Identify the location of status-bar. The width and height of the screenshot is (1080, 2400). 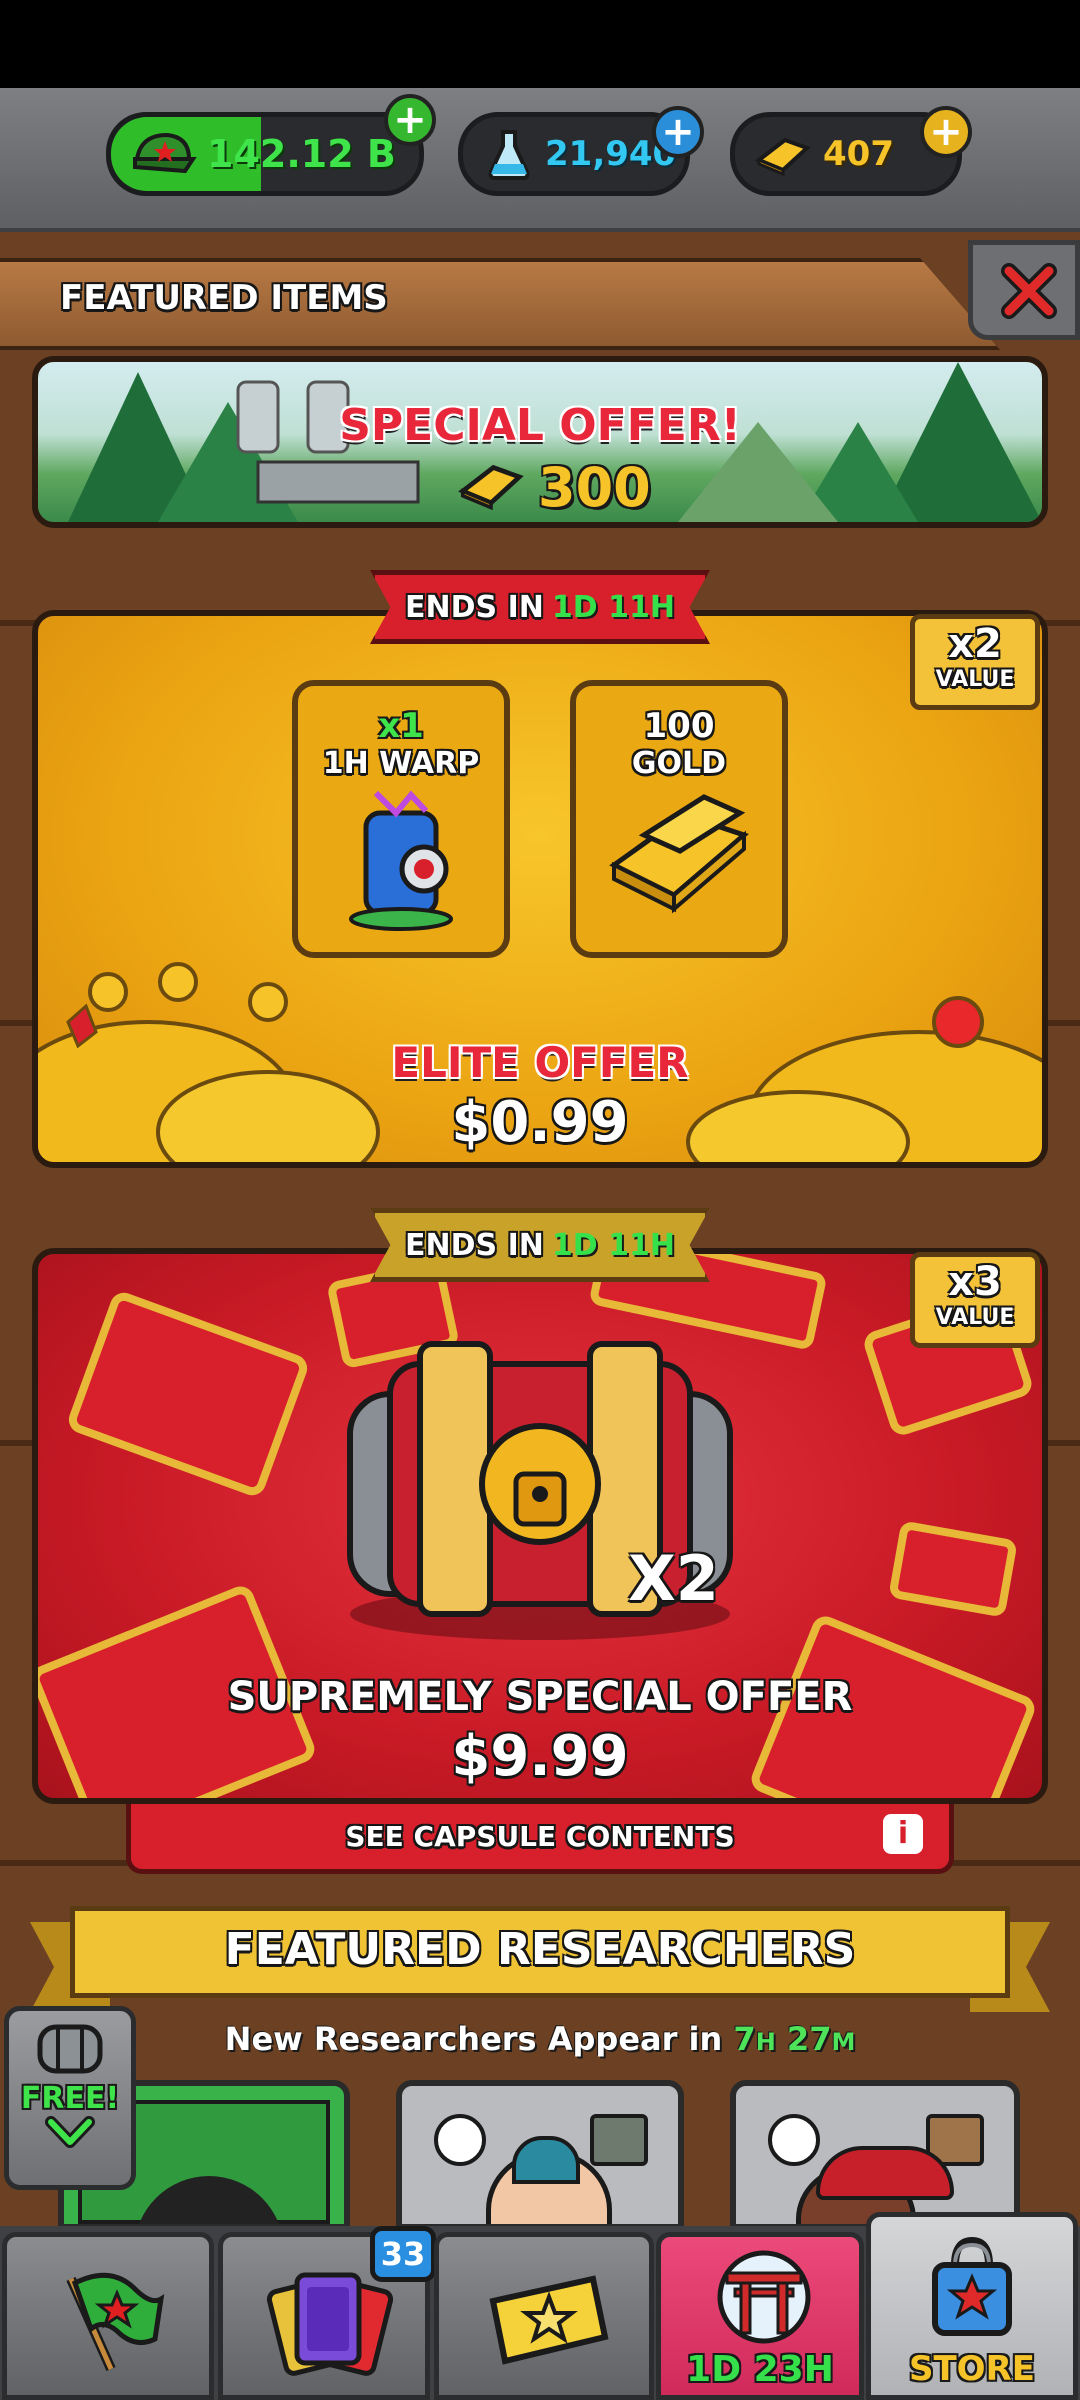
(540, 44).